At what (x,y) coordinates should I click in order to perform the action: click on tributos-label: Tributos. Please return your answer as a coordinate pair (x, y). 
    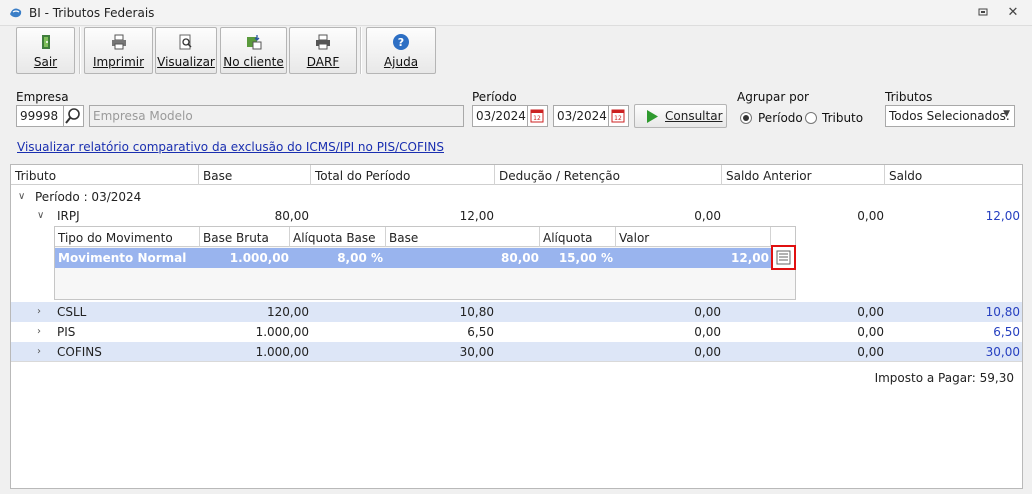
    Looking at the image, I should click on (909, 97).